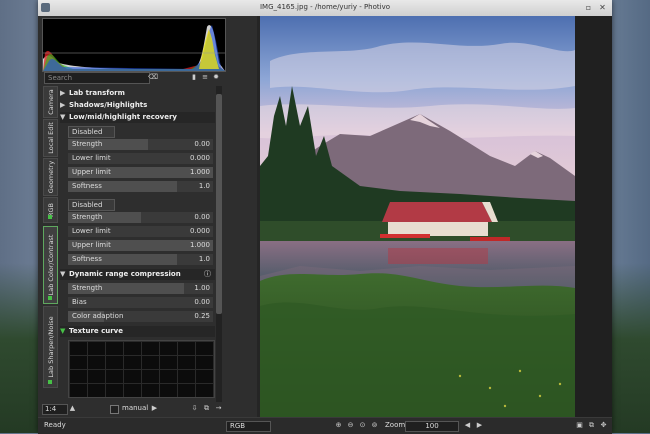 This screenshot has height=434, width=650. I want to click on tab-local-edit: Local Edit, so click(50, 138).